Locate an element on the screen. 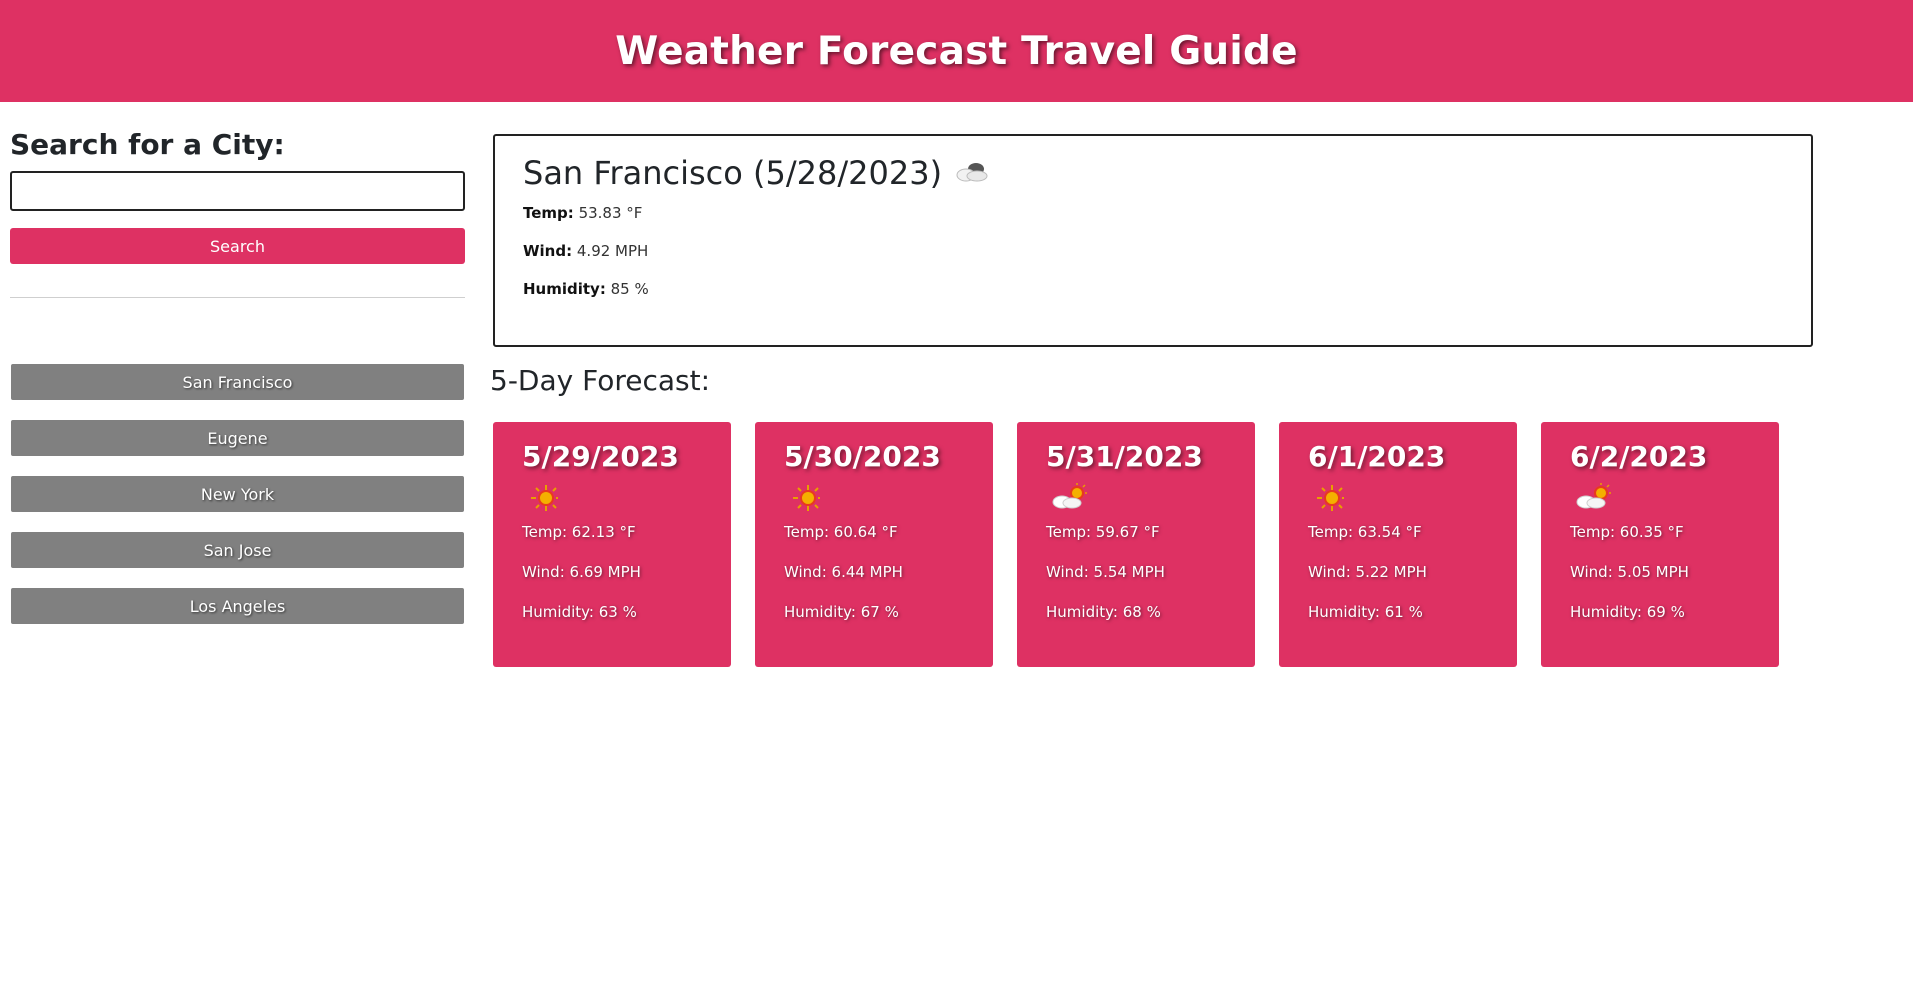 This screenshot has width=1913, height=1007. forecast-humidity: Humidity: 69 % is located at coordinates (1627, 612).